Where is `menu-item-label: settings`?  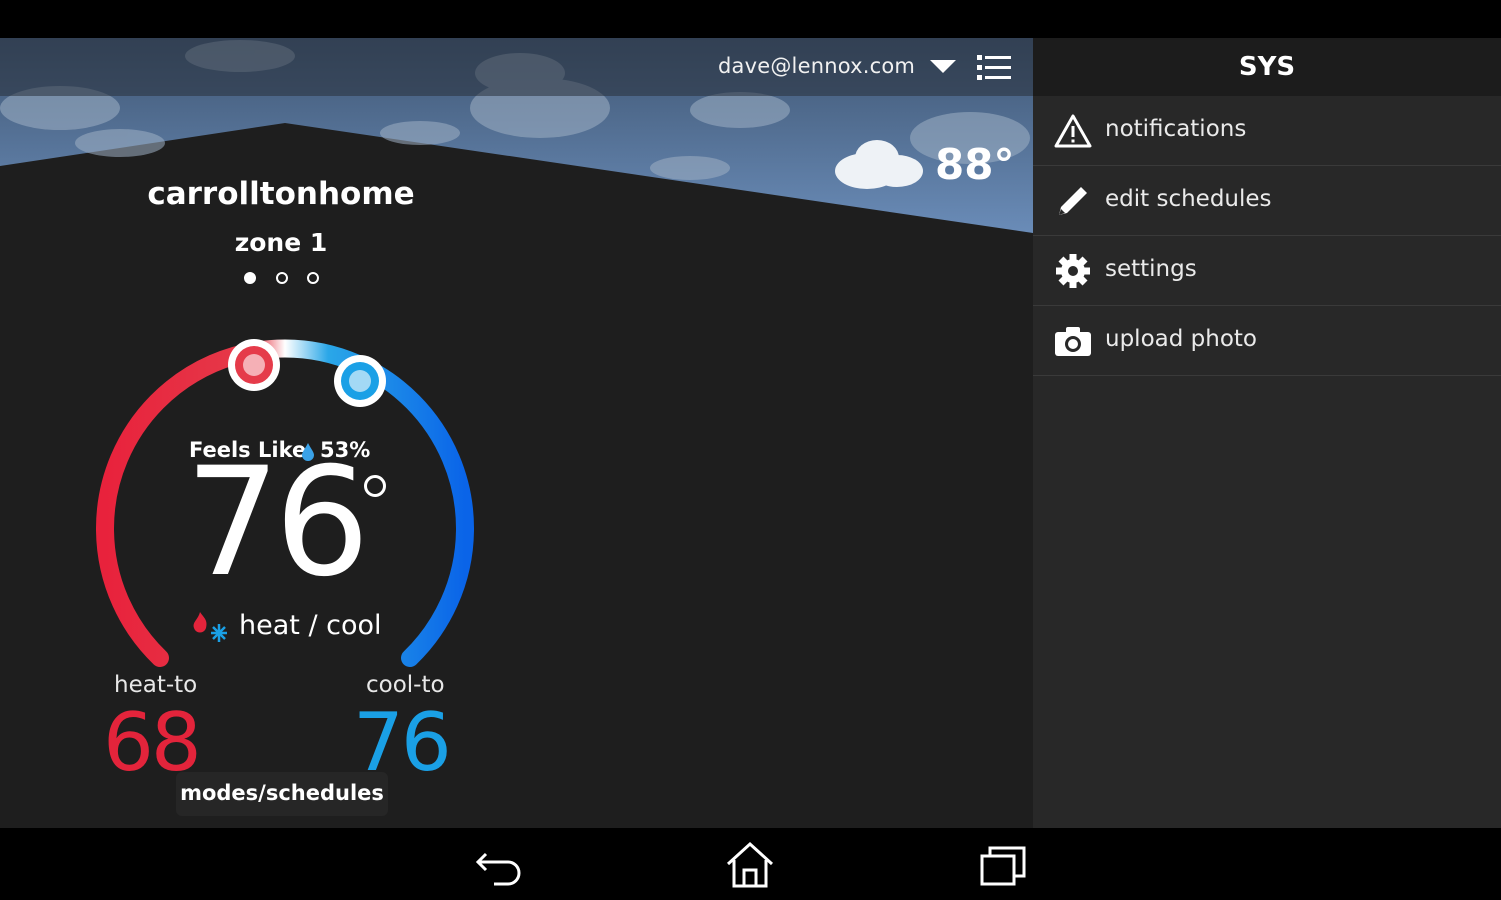 menu-item-label: settings is located at coordinates (1151, 269).